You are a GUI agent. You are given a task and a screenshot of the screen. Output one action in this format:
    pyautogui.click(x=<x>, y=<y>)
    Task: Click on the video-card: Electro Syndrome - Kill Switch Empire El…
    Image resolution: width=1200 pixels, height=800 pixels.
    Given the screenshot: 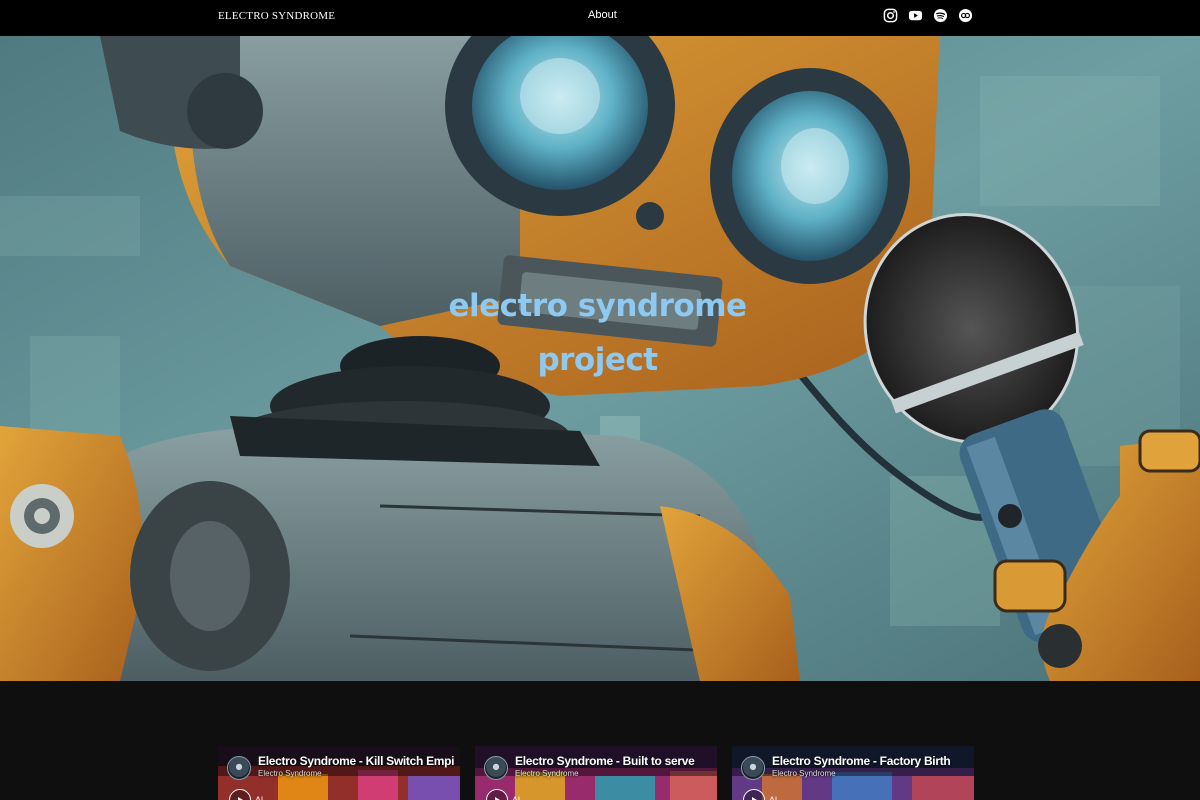 What is the action you would take?
    pyautogui.click(x=339, y=773)
    